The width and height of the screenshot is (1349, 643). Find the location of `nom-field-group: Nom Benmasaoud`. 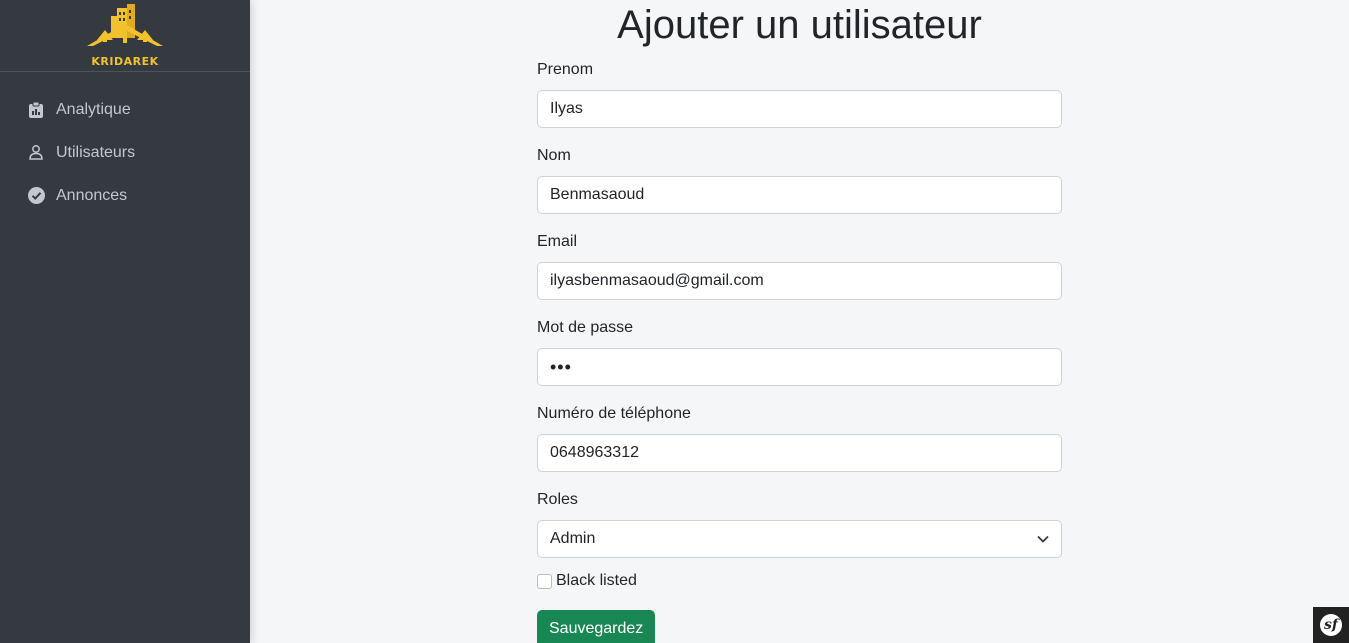

nom-field-group: Nom Benmasaoud is located at coordinates (799, 189).